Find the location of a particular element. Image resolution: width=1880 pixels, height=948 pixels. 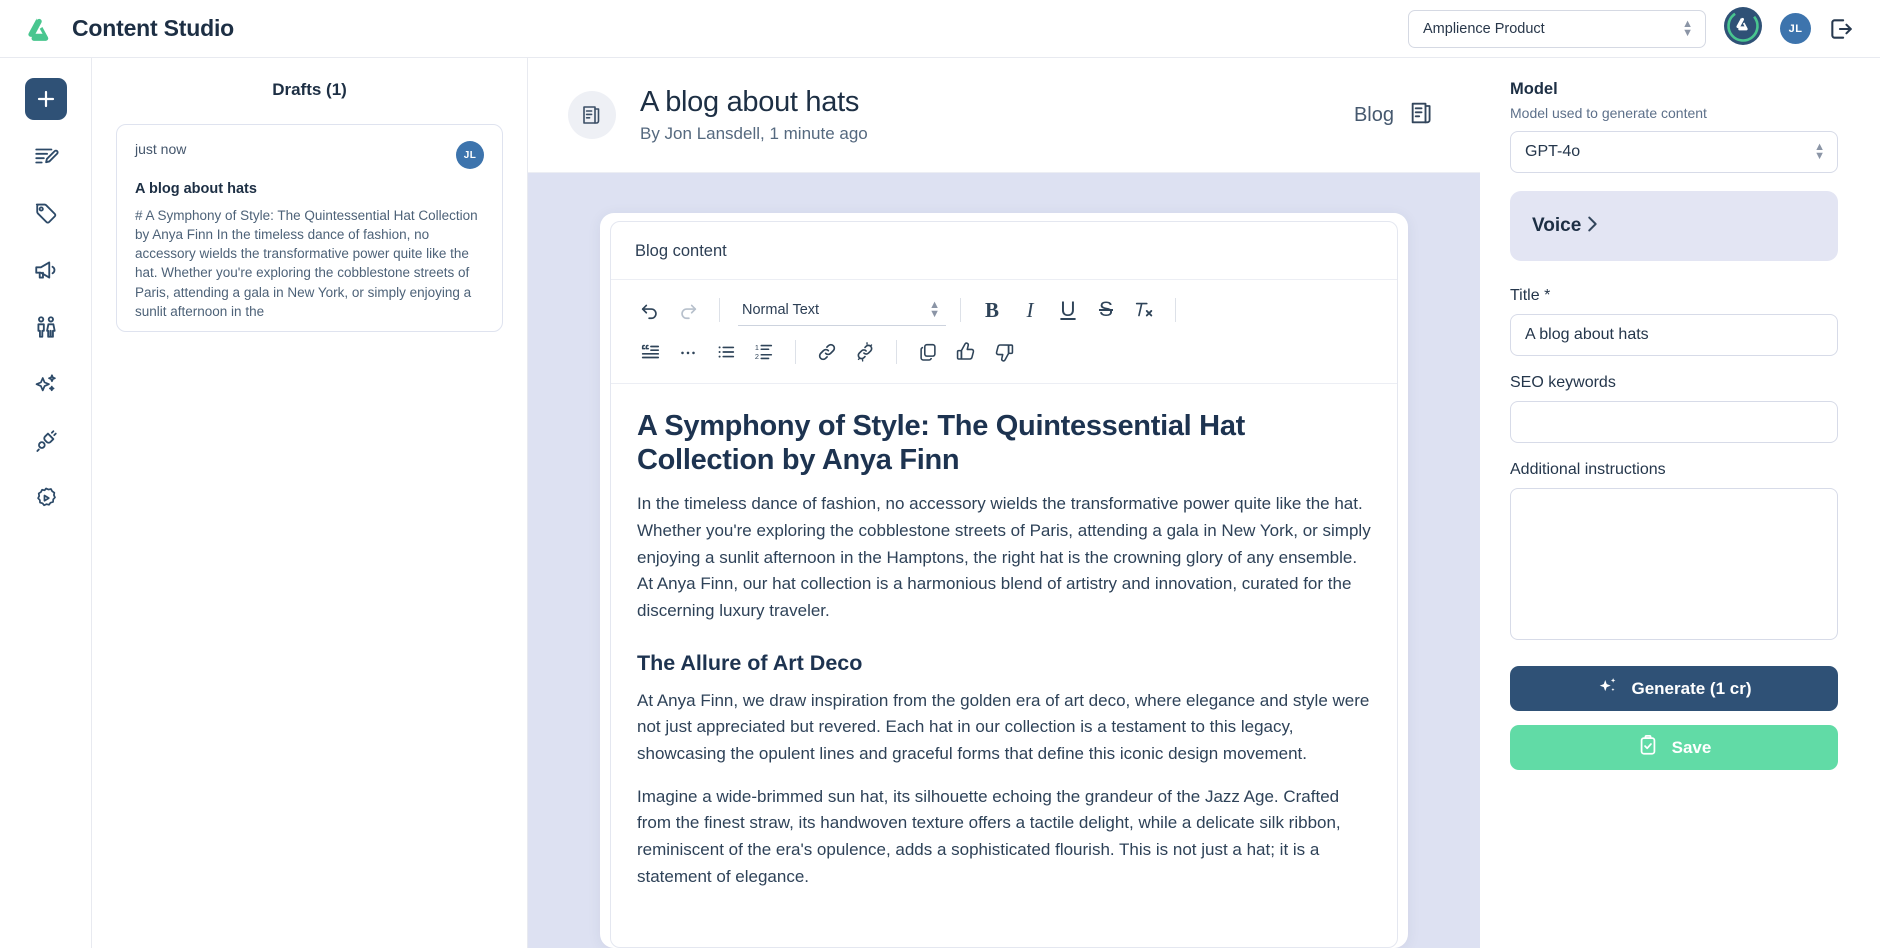

tag-icon is located at coordinates (46, 213).